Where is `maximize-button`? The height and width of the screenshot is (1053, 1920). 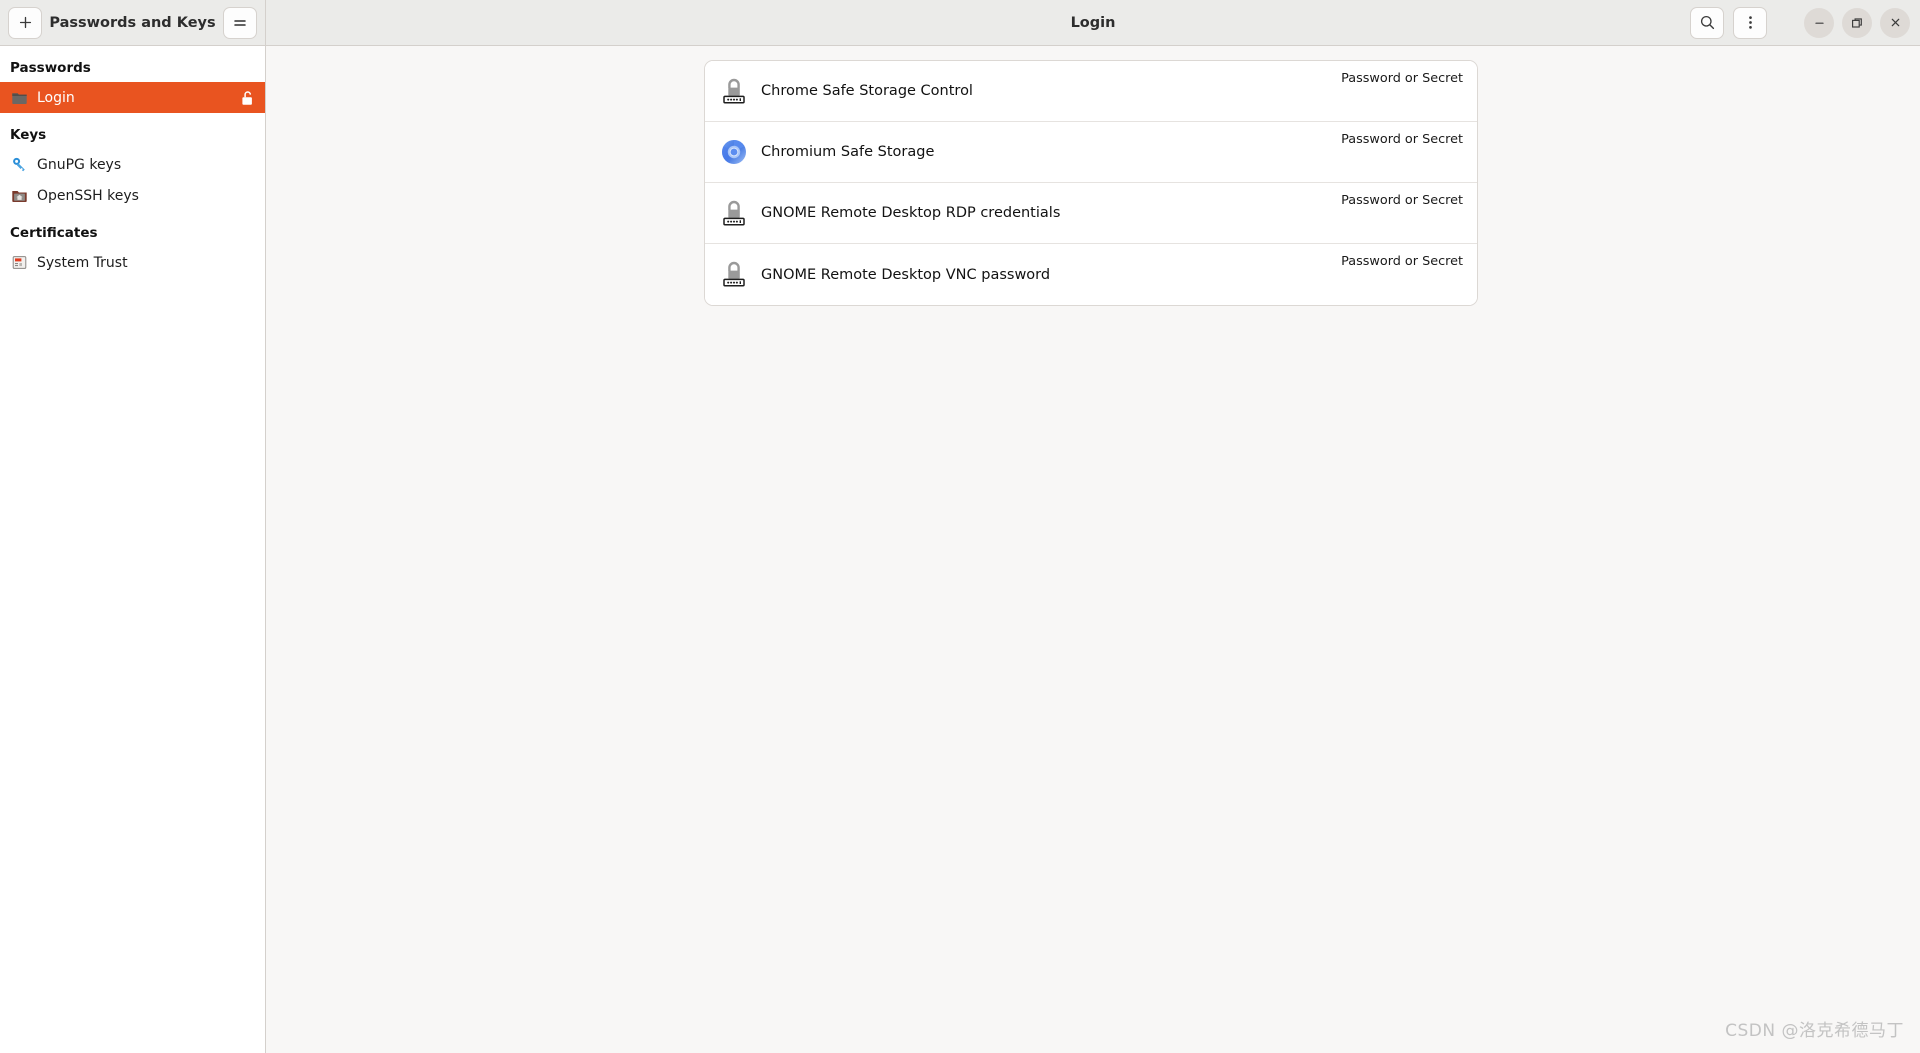
maximize-button is located at coordinates (1857, 22).